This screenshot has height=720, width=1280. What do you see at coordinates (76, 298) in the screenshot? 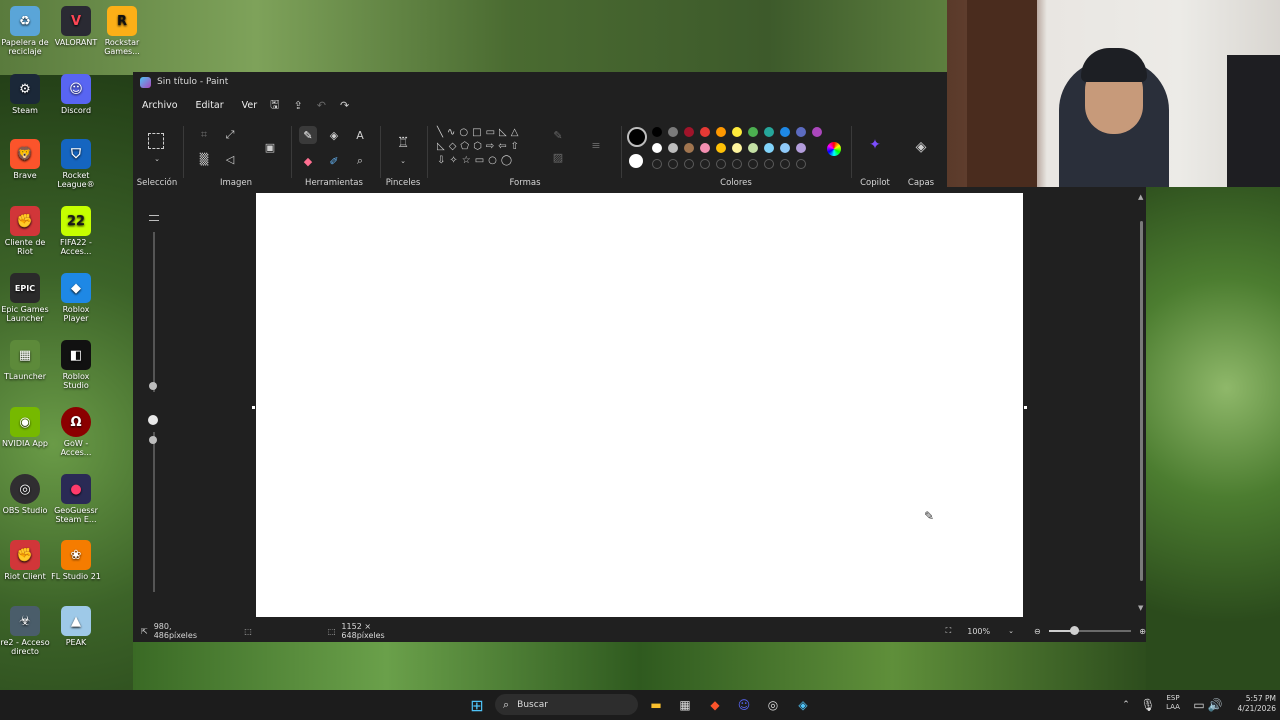
I see `desktop-icon-roblox-player: ◆ Roblox Player` at bounding box center [76, 298].